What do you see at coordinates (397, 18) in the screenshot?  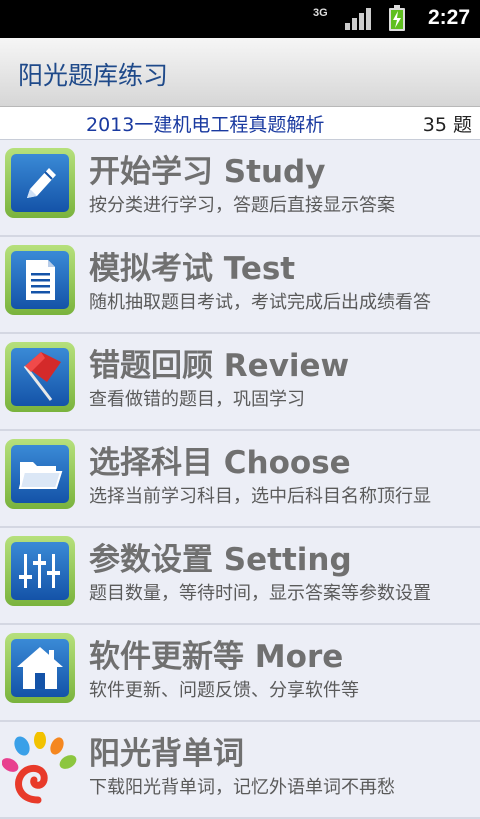 I see `battery-charging-icon` at bounding box center [397, 18].